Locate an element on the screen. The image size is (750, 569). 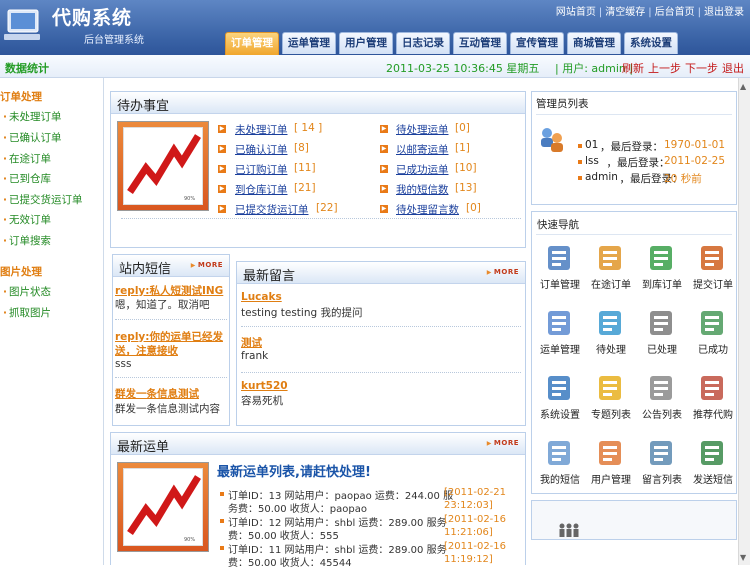
todo-count: [21] is located at coordinates (305, 188).